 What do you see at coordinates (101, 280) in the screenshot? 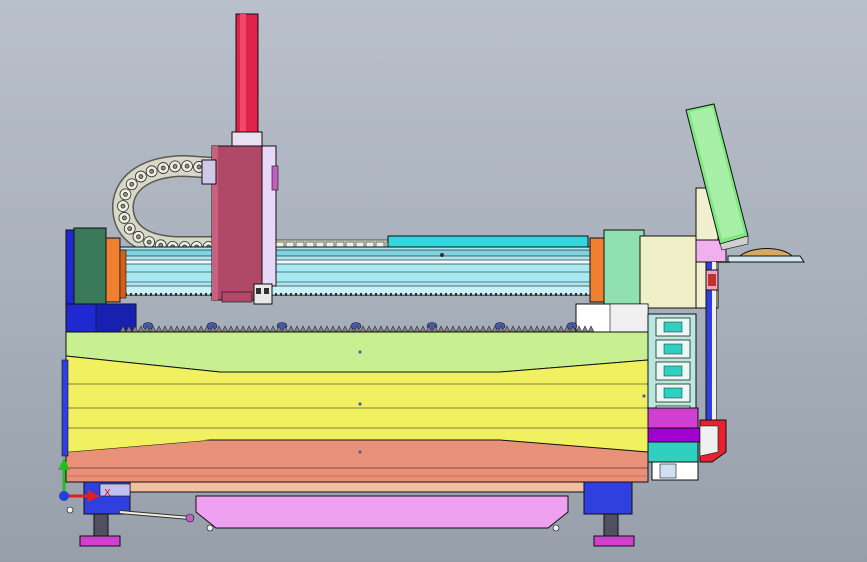
I see `gantry-left-end-block` at bounding box center [101, 280].